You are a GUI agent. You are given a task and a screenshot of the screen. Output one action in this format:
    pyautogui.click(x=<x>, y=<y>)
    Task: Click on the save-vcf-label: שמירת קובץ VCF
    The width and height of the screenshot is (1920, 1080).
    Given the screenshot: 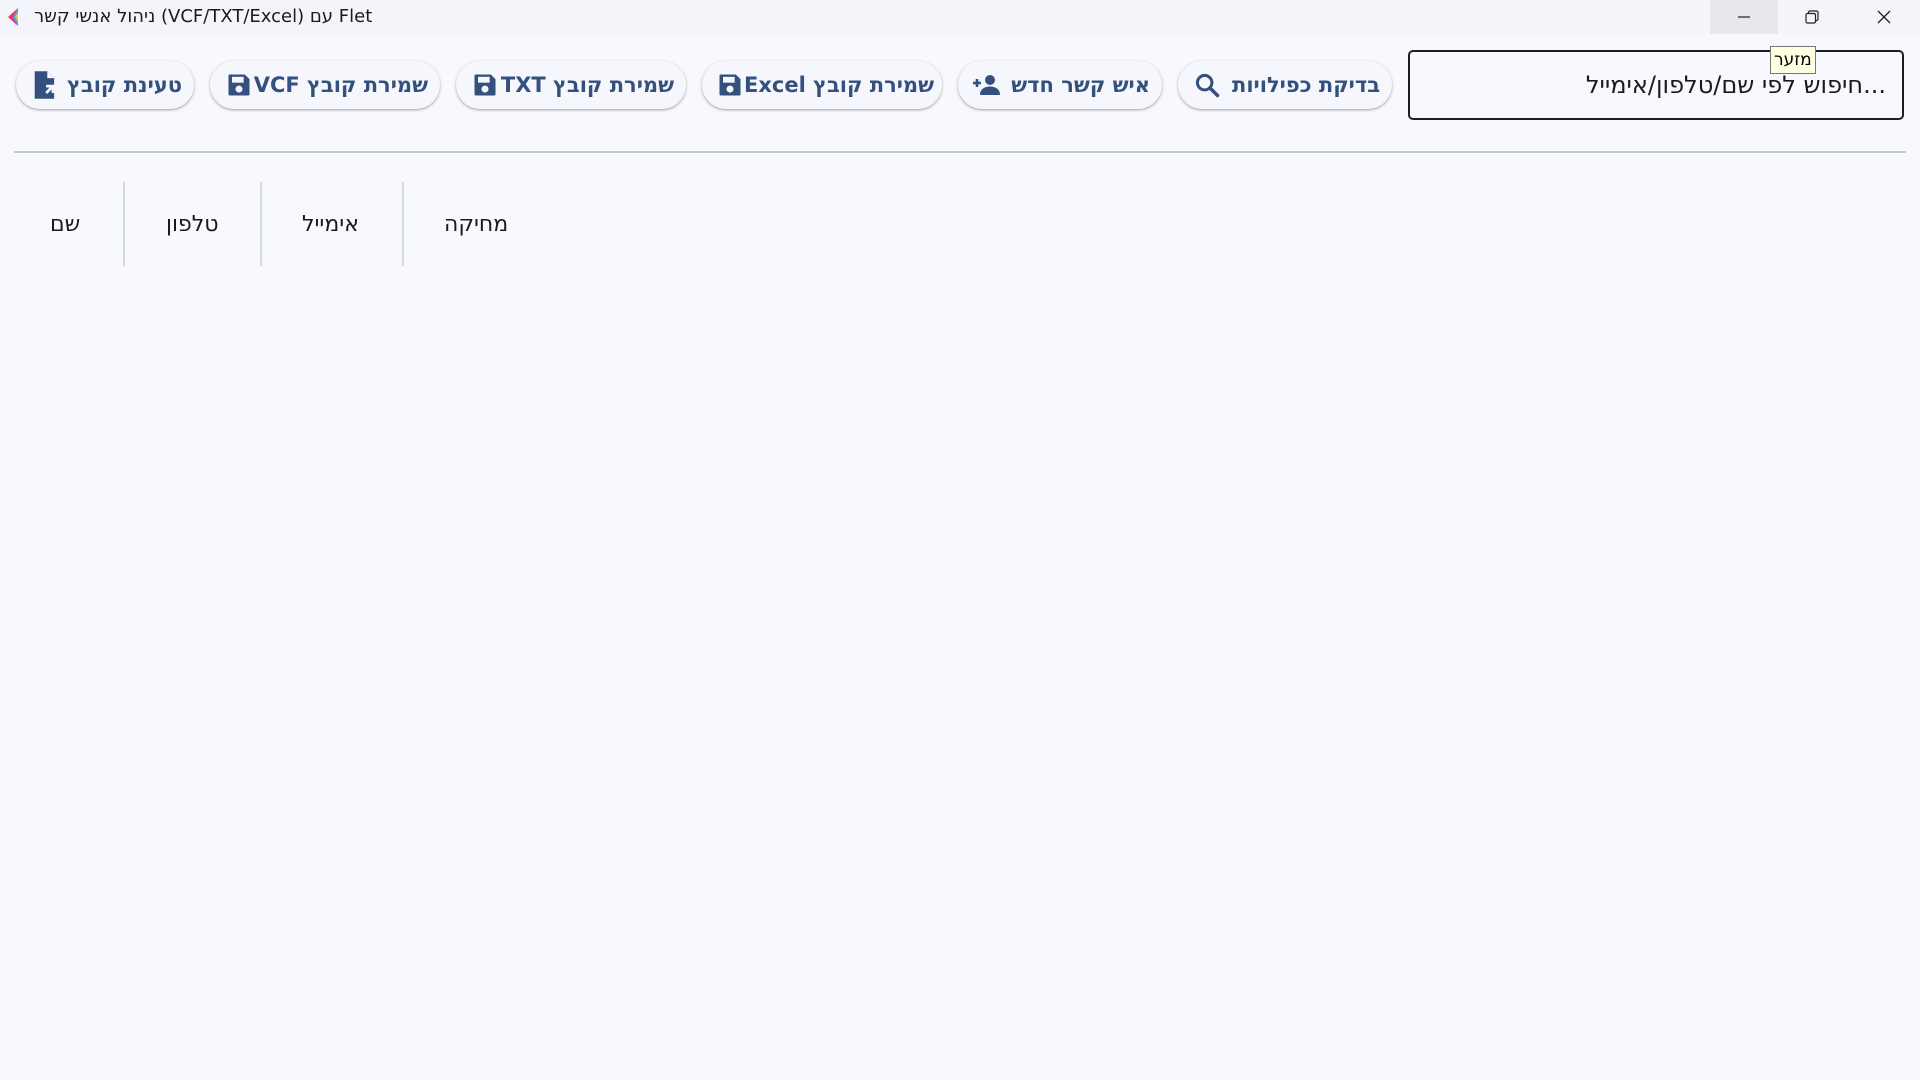 What is the action you would take?
    pyautogui.click(x=340, y=85)
    